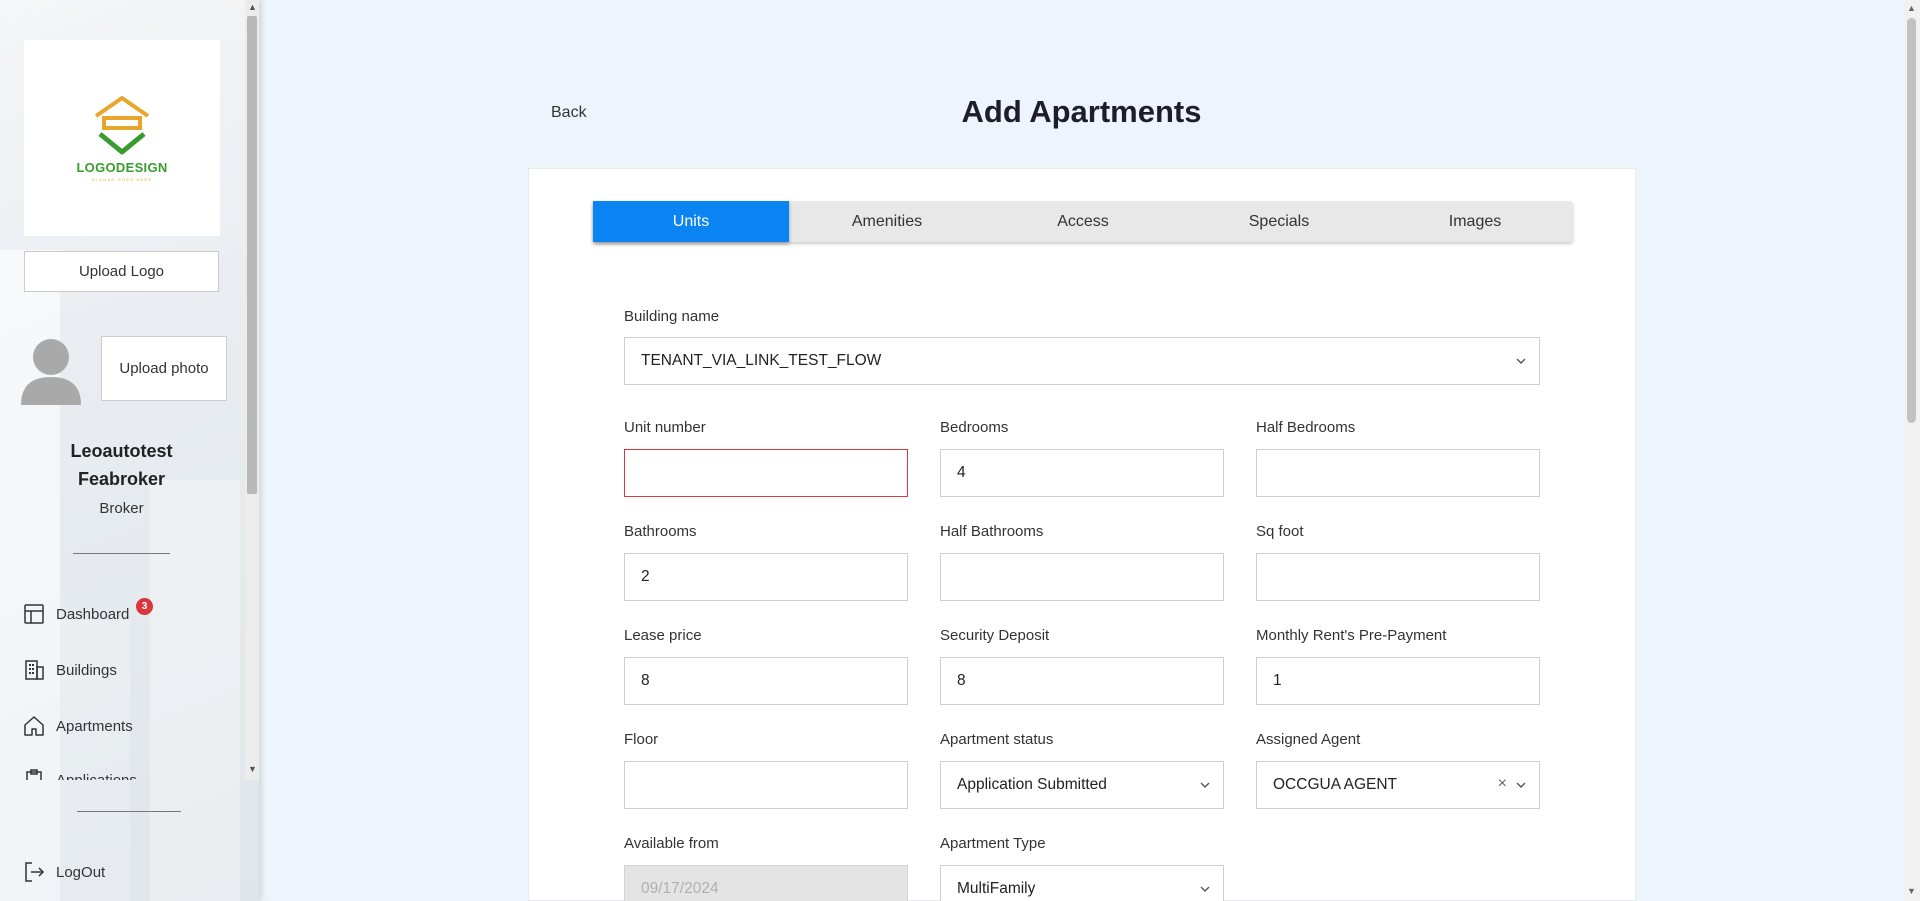 The height and width of the screenshot is (901, 1920). I want to click on tab-amenities: Amenities, so click(887, 221).